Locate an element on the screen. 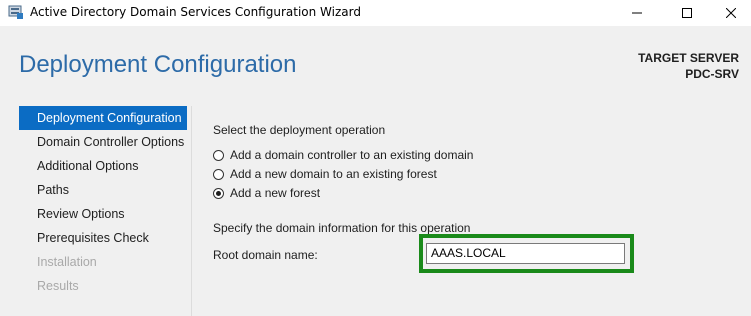 Image resolution: width=751 pixels, height=316 pixels. maximize-icon is located at coordinates (687, 13).